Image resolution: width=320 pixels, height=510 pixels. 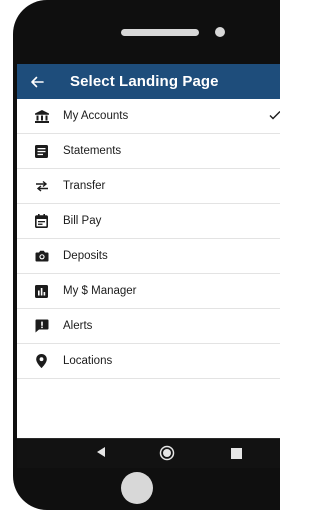 What do you see at coordinates (41, 116) in the screenshot?
I see `bank-icon` at bounding box center [41, 116].